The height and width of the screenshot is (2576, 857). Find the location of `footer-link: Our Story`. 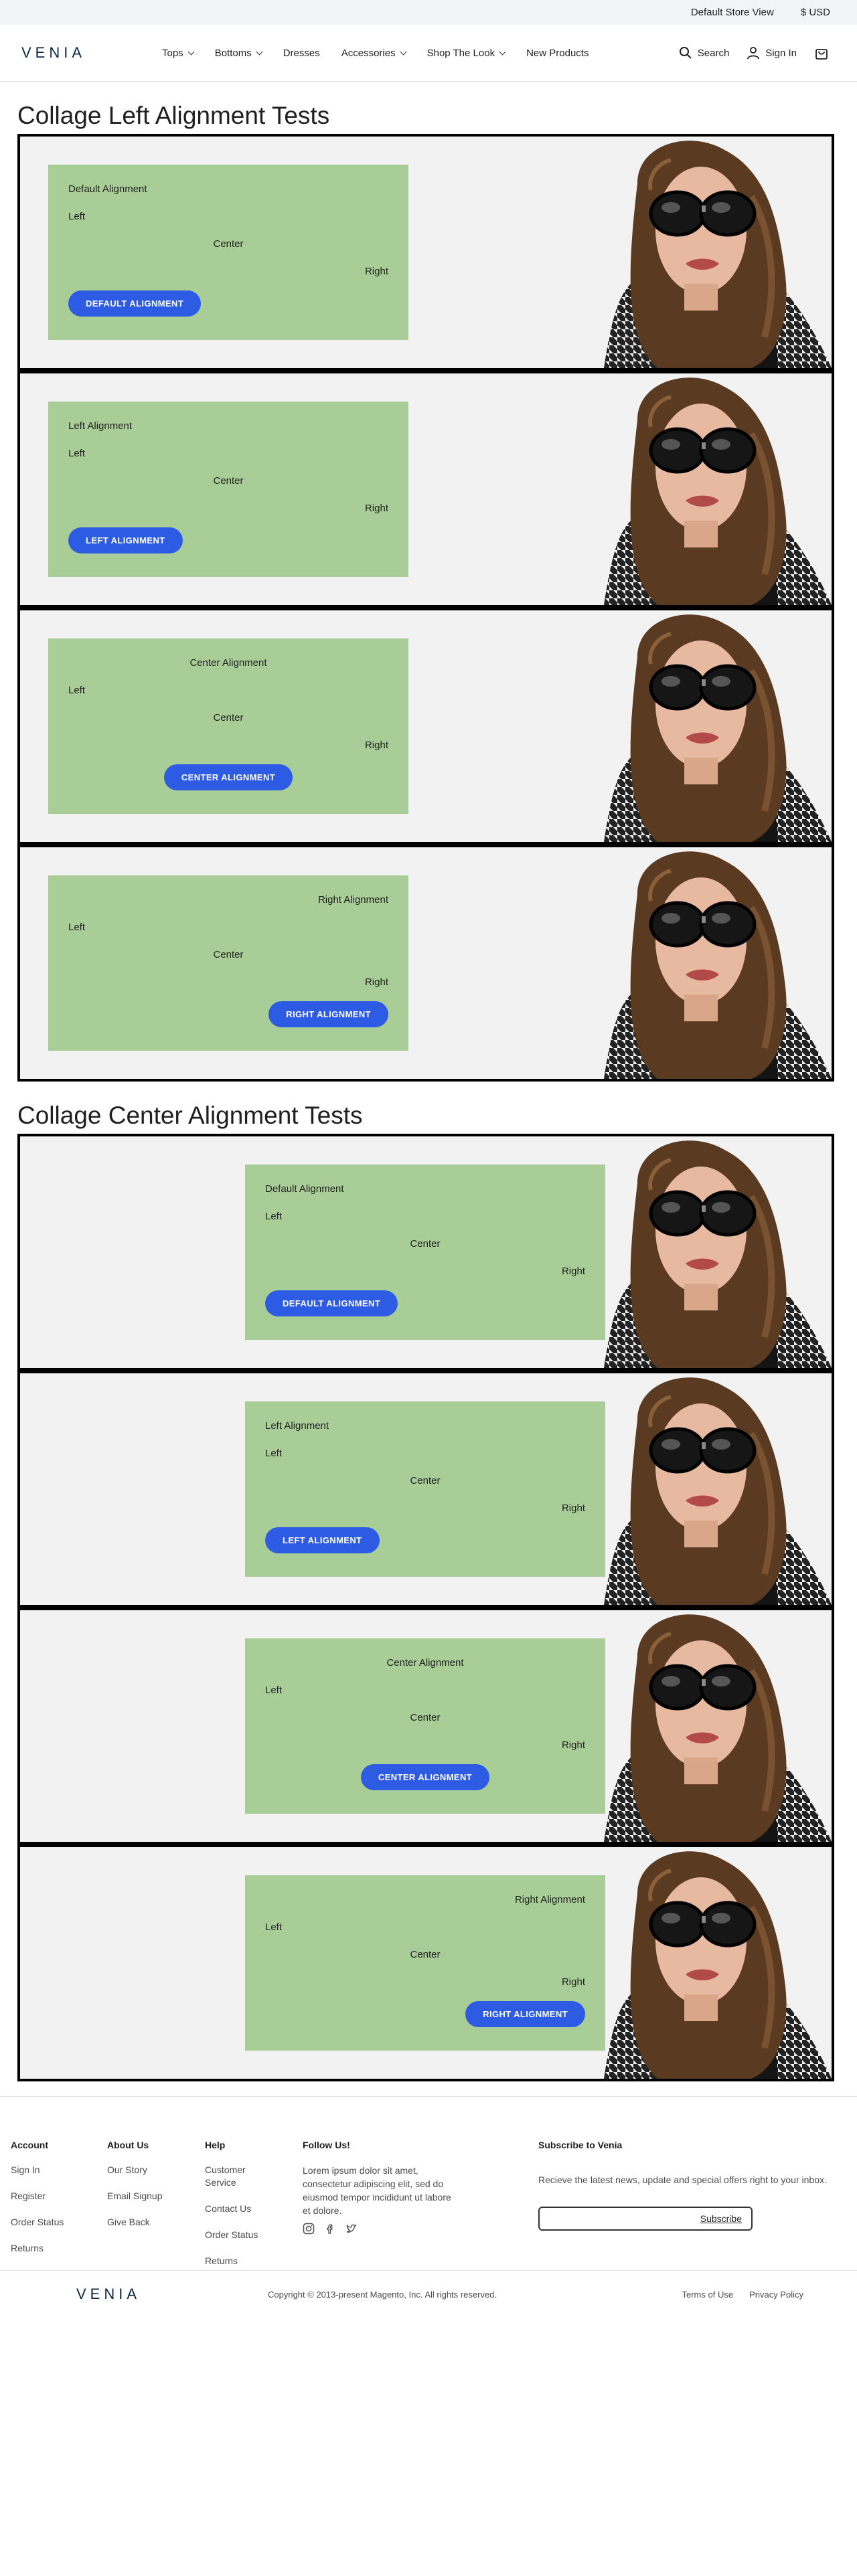

footer-link: Our Story is located at coordinates (135, 2170).